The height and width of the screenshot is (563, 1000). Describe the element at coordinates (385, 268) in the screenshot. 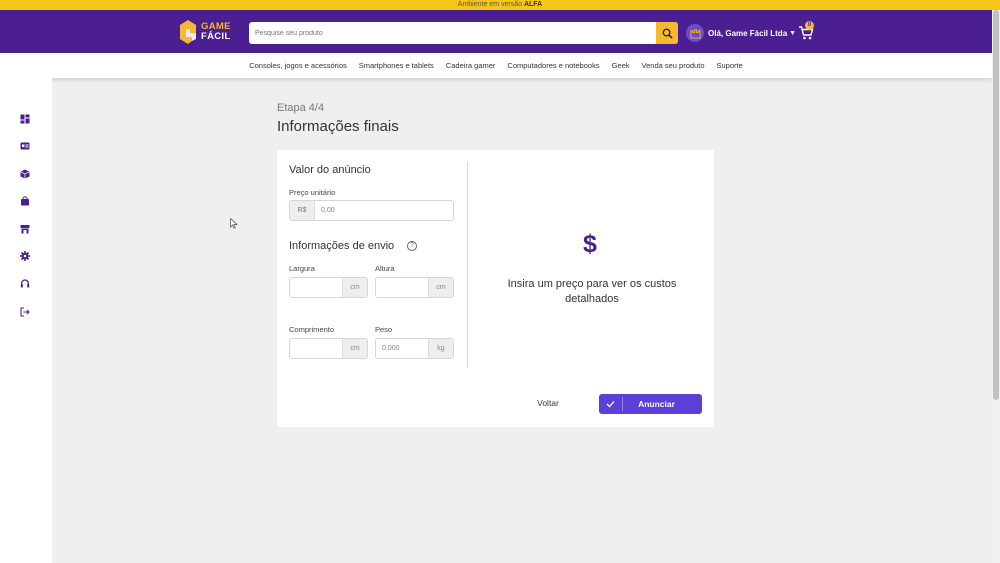

I see `height-label: Altura` at that location.